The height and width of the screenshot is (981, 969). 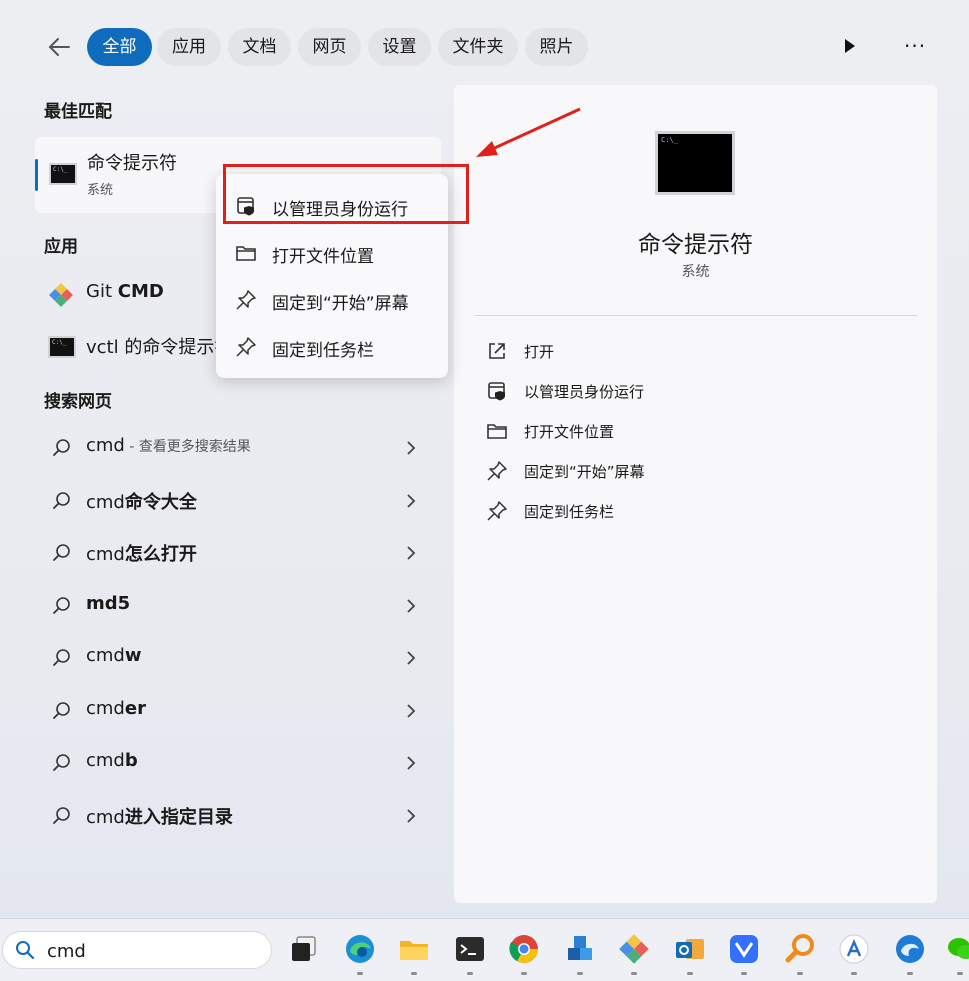 What do you see at coordinates (497, 431) in the screenshot?
I see `folder-icon` at bounding box center [497, 431].